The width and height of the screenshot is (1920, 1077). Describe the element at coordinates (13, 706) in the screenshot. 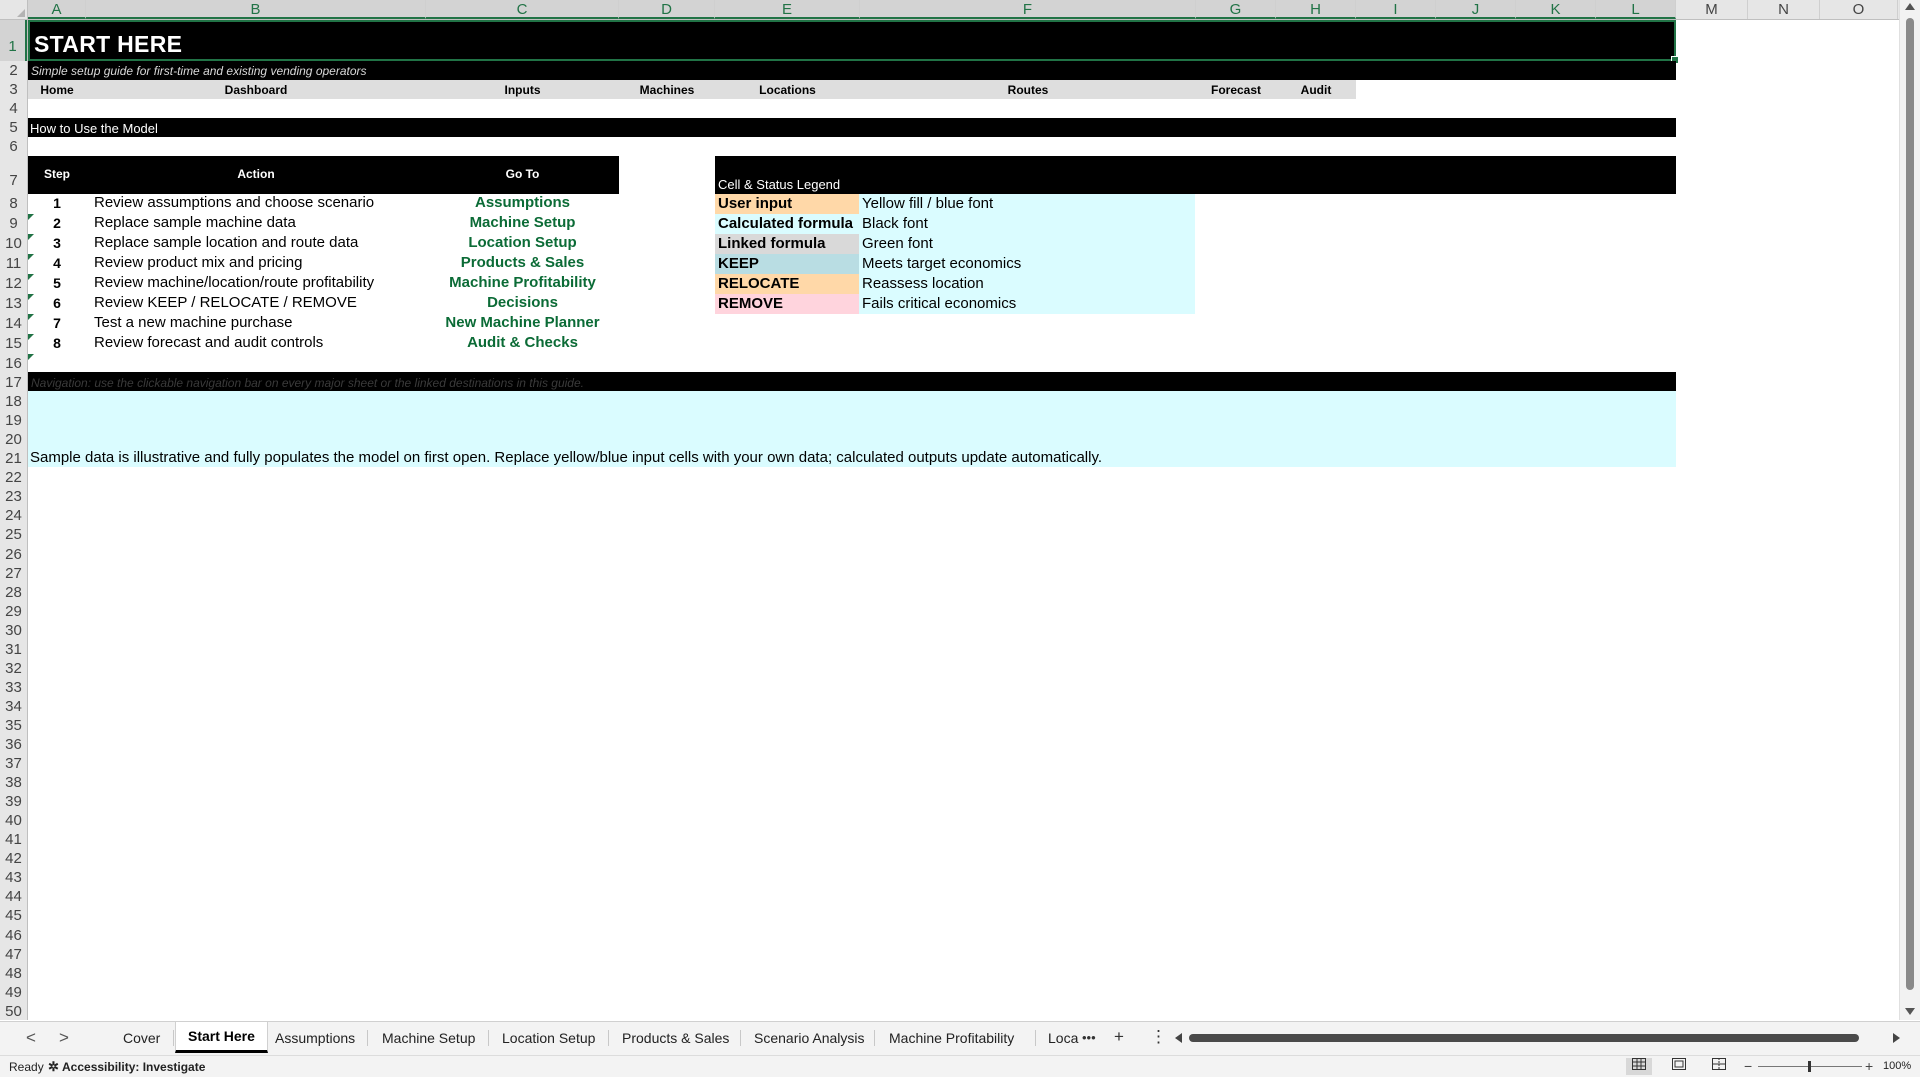

I see `row-header-34: 34` at that location.